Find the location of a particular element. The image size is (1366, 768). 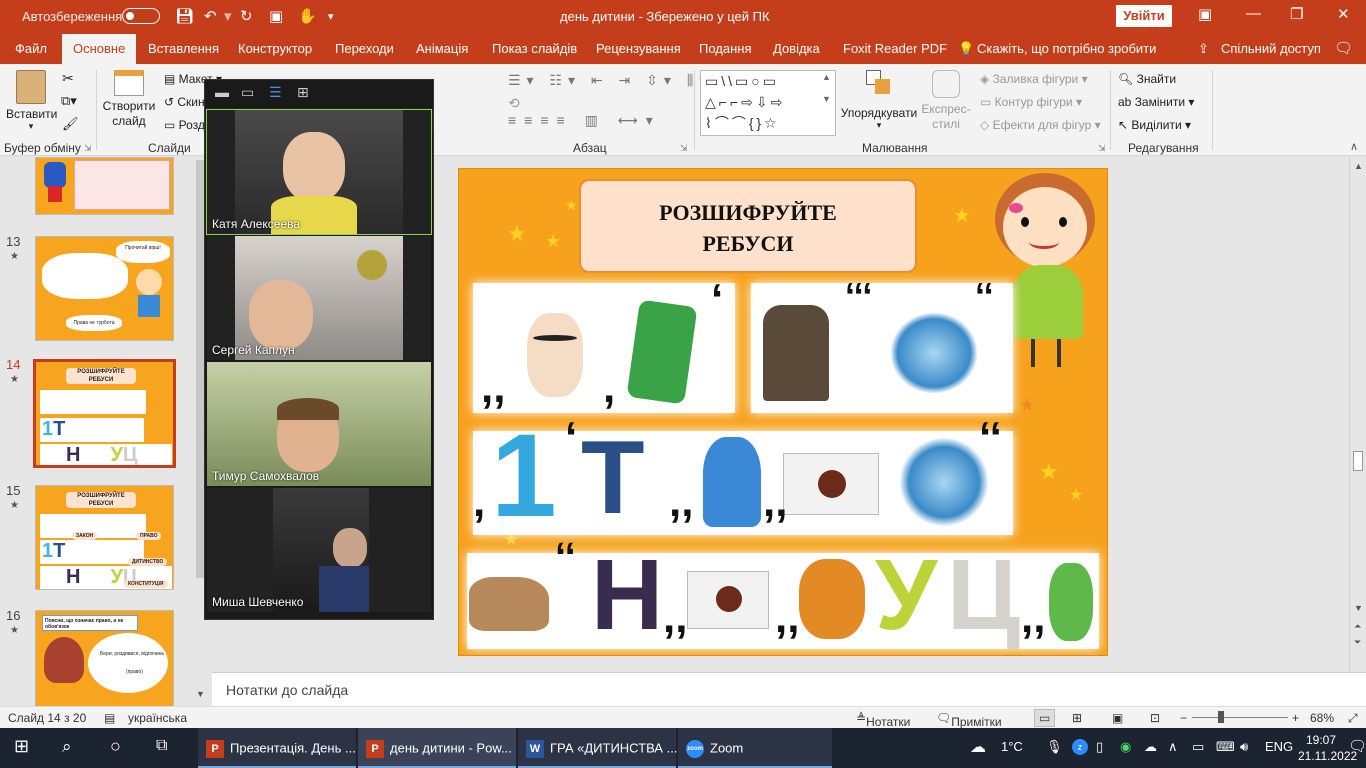

zoom-in-icon: + is located at coordinates (1295, 718).